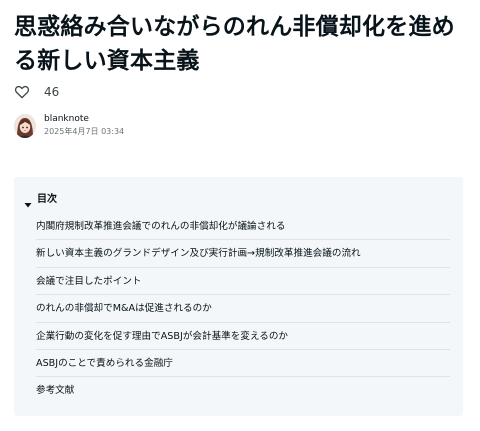 This screenshot has width=480, height=431. What do you see at coordinates (243, 390) in the screenshot?
I see `toc-item: 参考文献` at bounding box center [243, 390].